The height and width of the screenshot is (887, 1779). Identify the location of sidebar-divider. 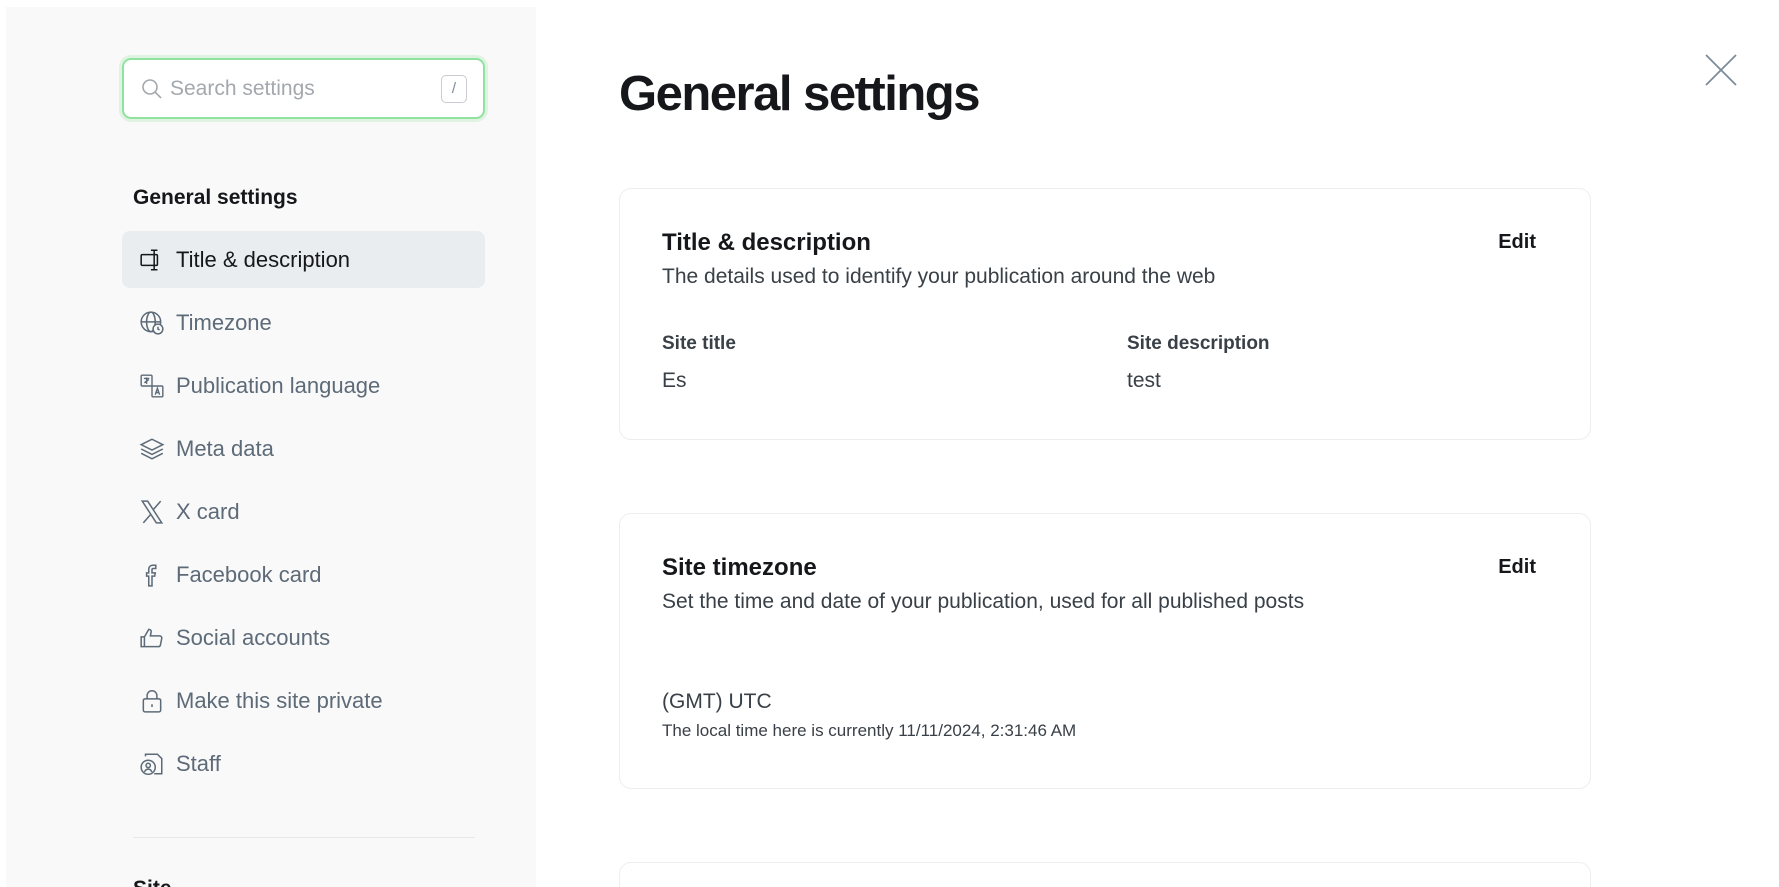
(304, 837).